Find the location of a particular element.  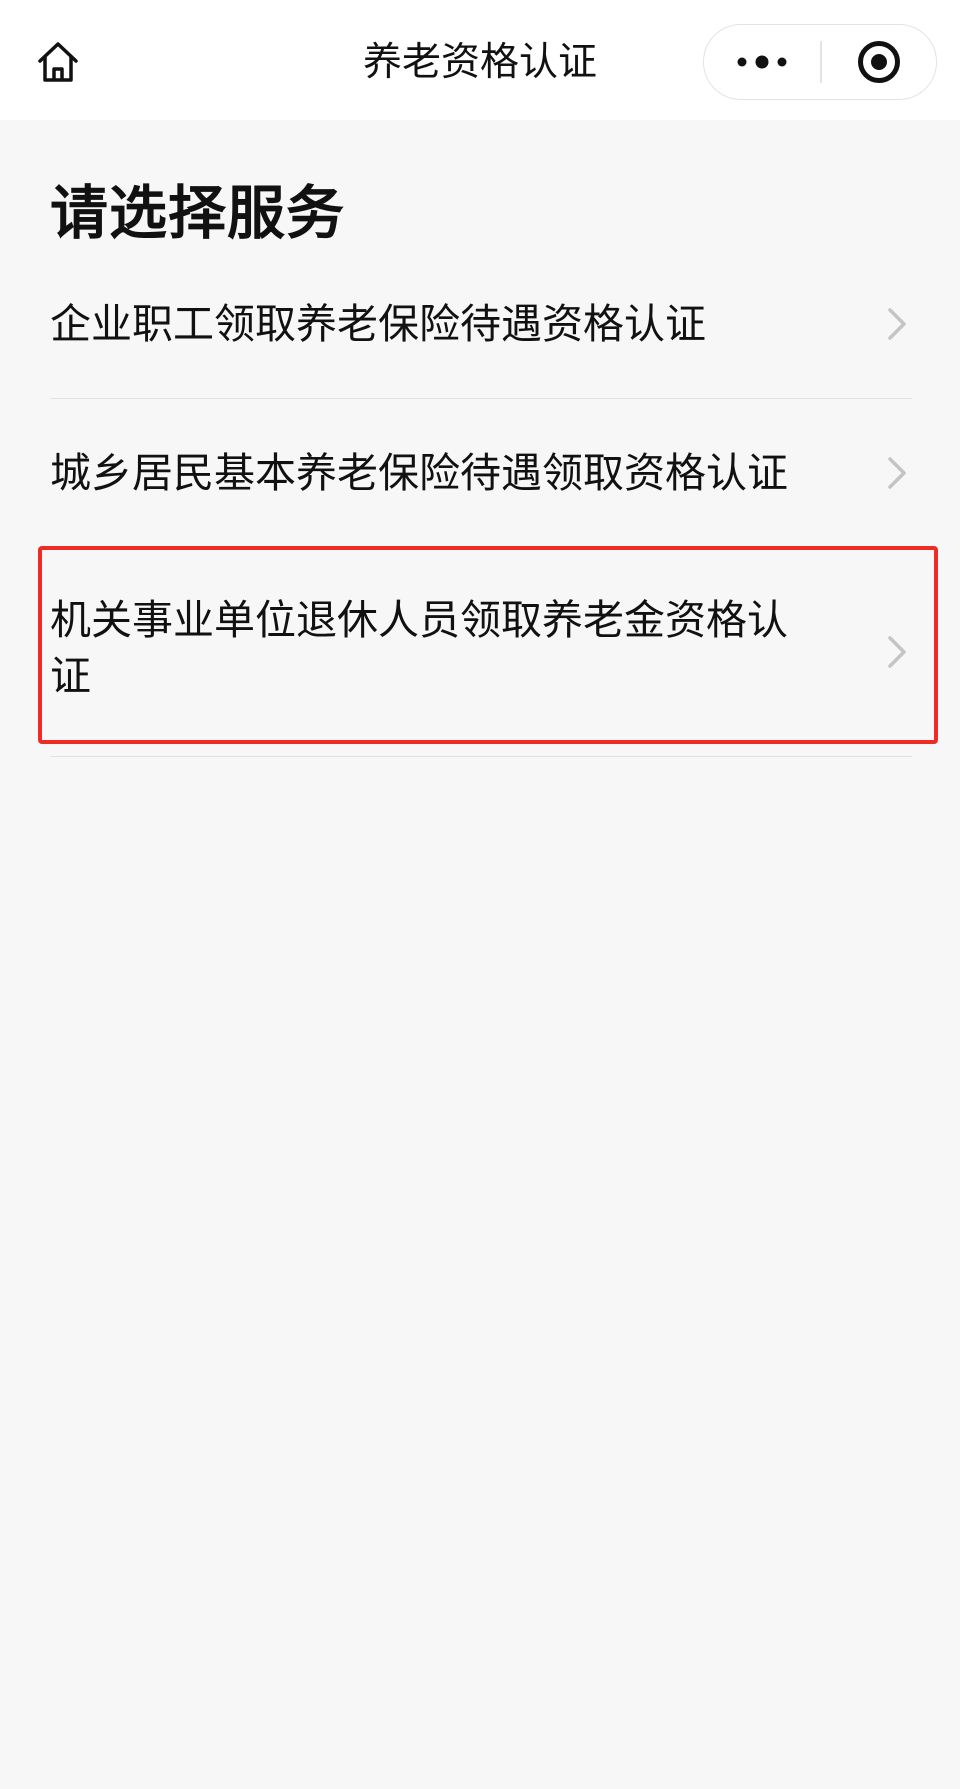

miniprogram-close-icon is located at coordinates (879, 61).